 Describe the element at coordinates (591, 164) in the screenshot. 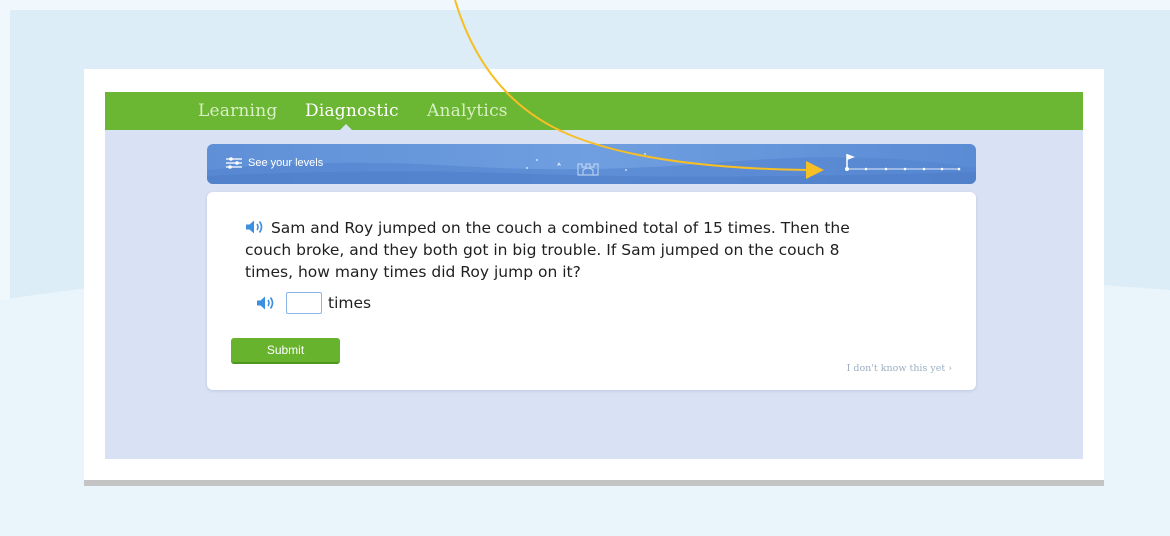

I see `levels-progress-bar: See your levels` at that location.